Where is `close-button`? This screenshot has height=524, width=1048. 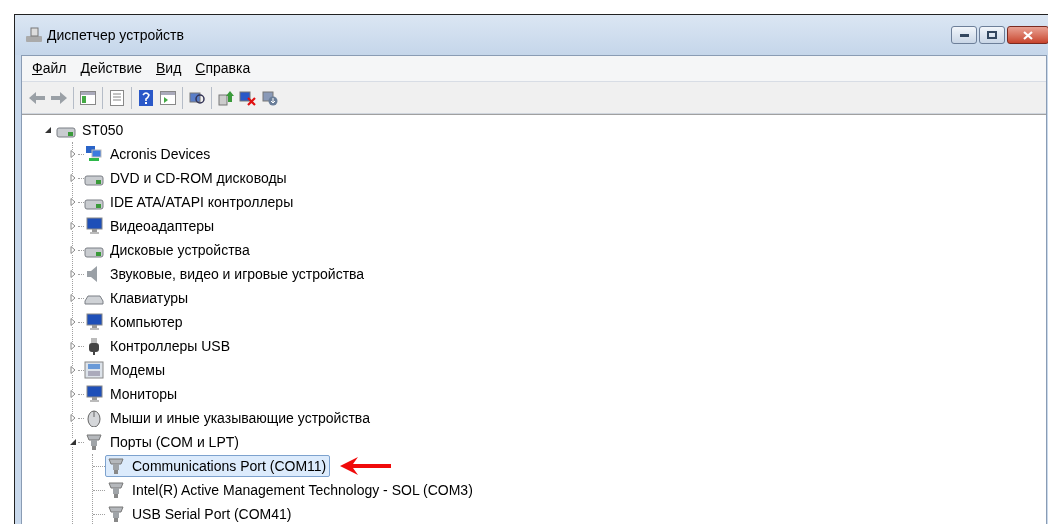 close-button is located at coordinates (1027, 35).